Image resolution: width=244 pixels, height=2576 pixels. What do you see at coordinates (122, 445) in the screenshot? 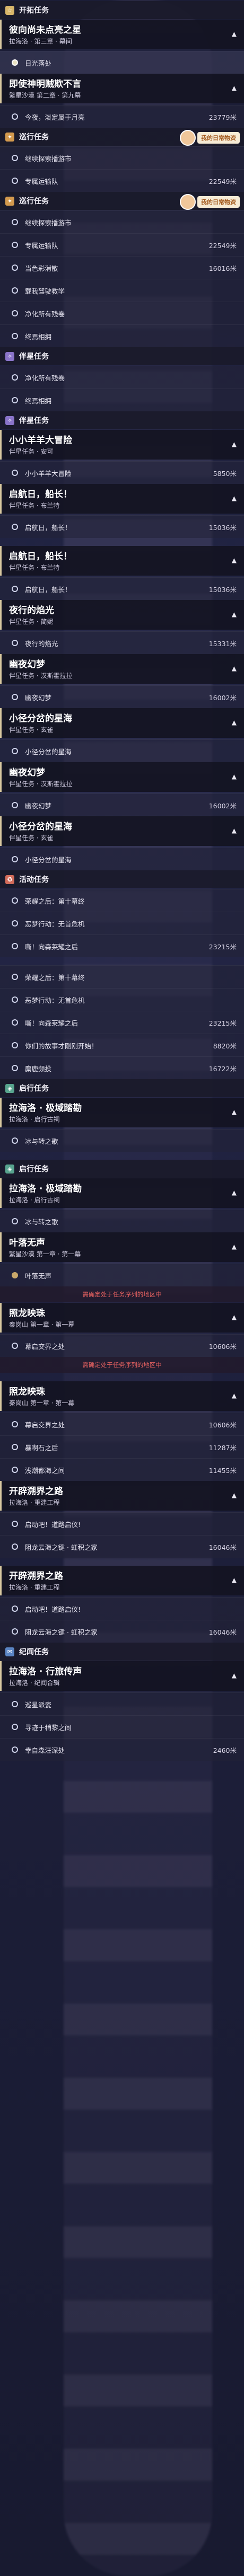
I see `quest-card: 小小羊羊大冒险 伴星任务 · 安可 ▲` at bounding box center [122, 445].